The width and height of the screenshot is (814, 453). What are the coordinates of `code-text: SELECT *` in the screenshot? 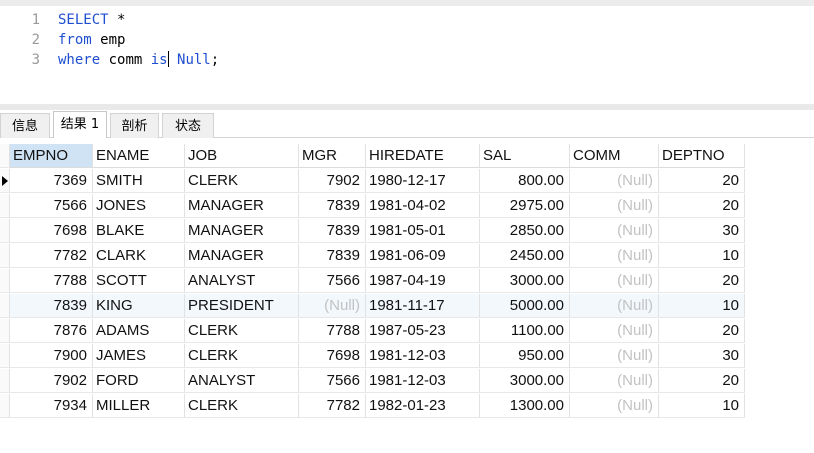 It's located at (91, 20).